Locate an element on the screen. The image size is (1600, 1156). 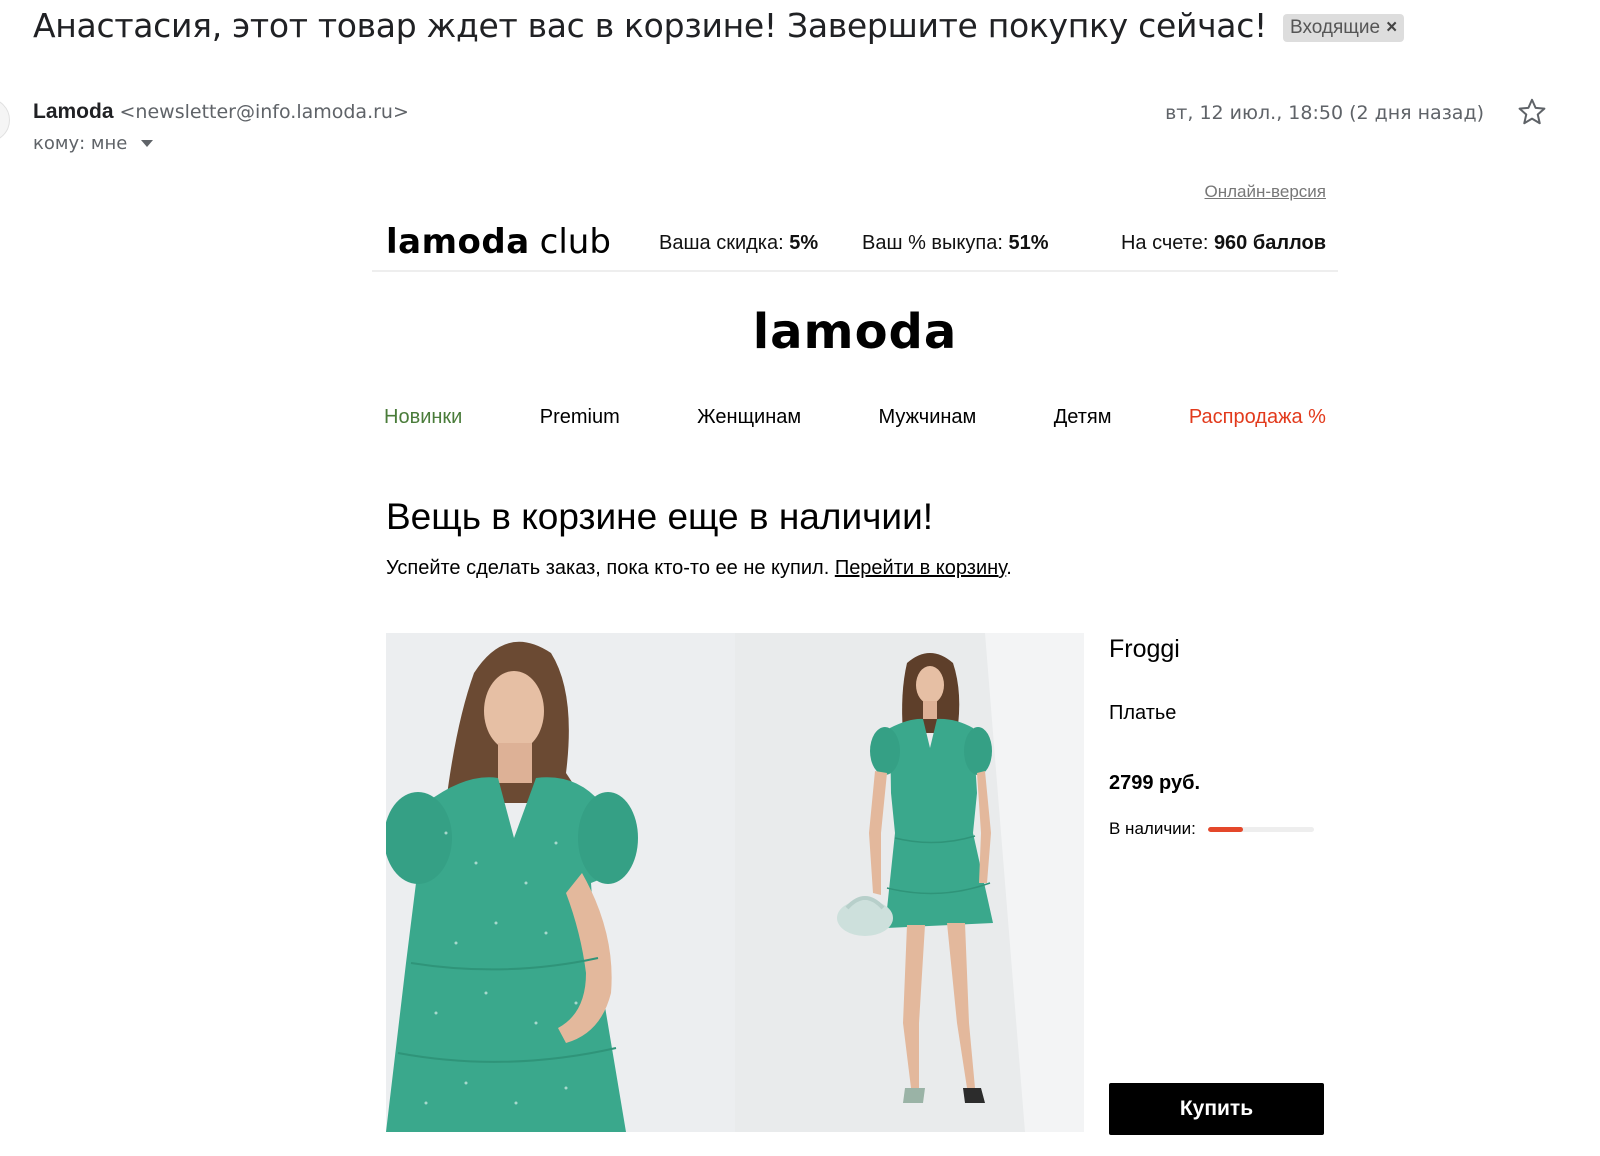
balance-label: На счете: is located at coordinates (1167, 243).